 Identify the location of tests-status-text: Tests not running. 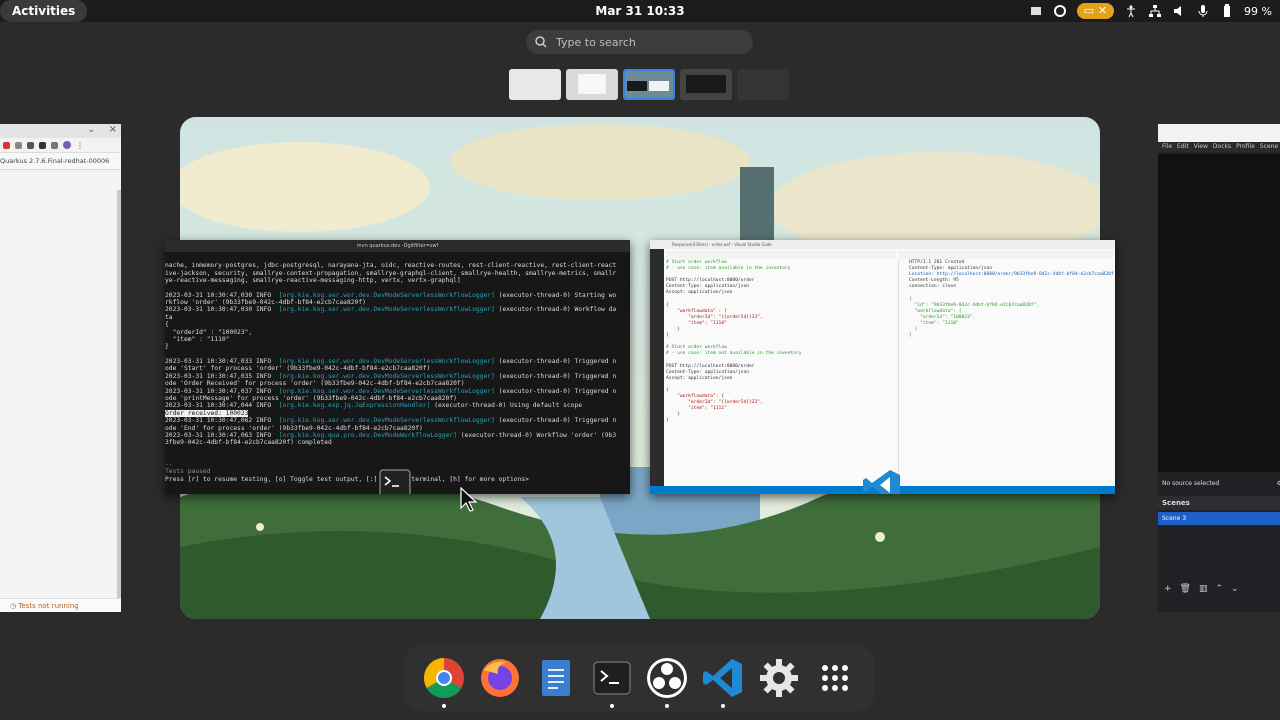
(48, 606).